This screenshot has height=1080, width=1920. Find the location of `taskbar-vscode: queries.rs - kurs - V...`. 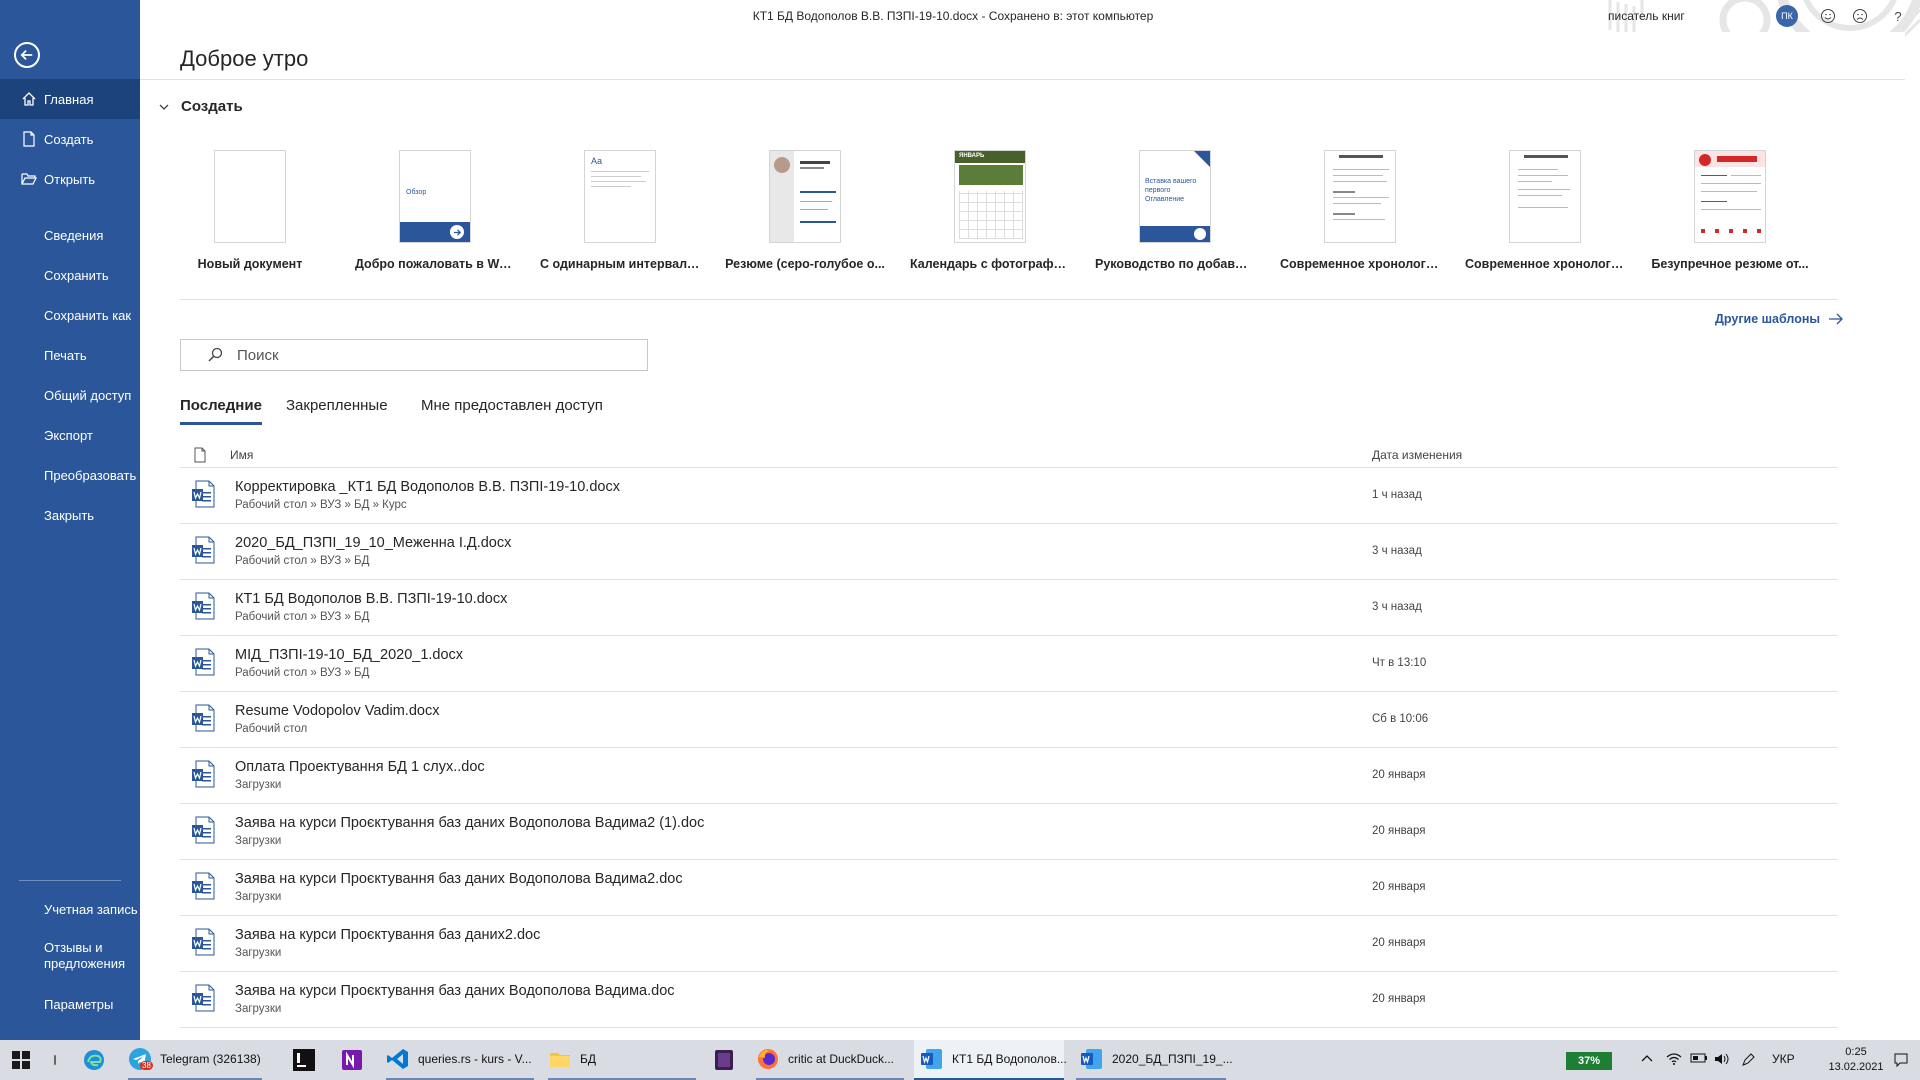

taskbar-vscode: queries.rs - kurs - V... is located at coordinates (460, 1060).